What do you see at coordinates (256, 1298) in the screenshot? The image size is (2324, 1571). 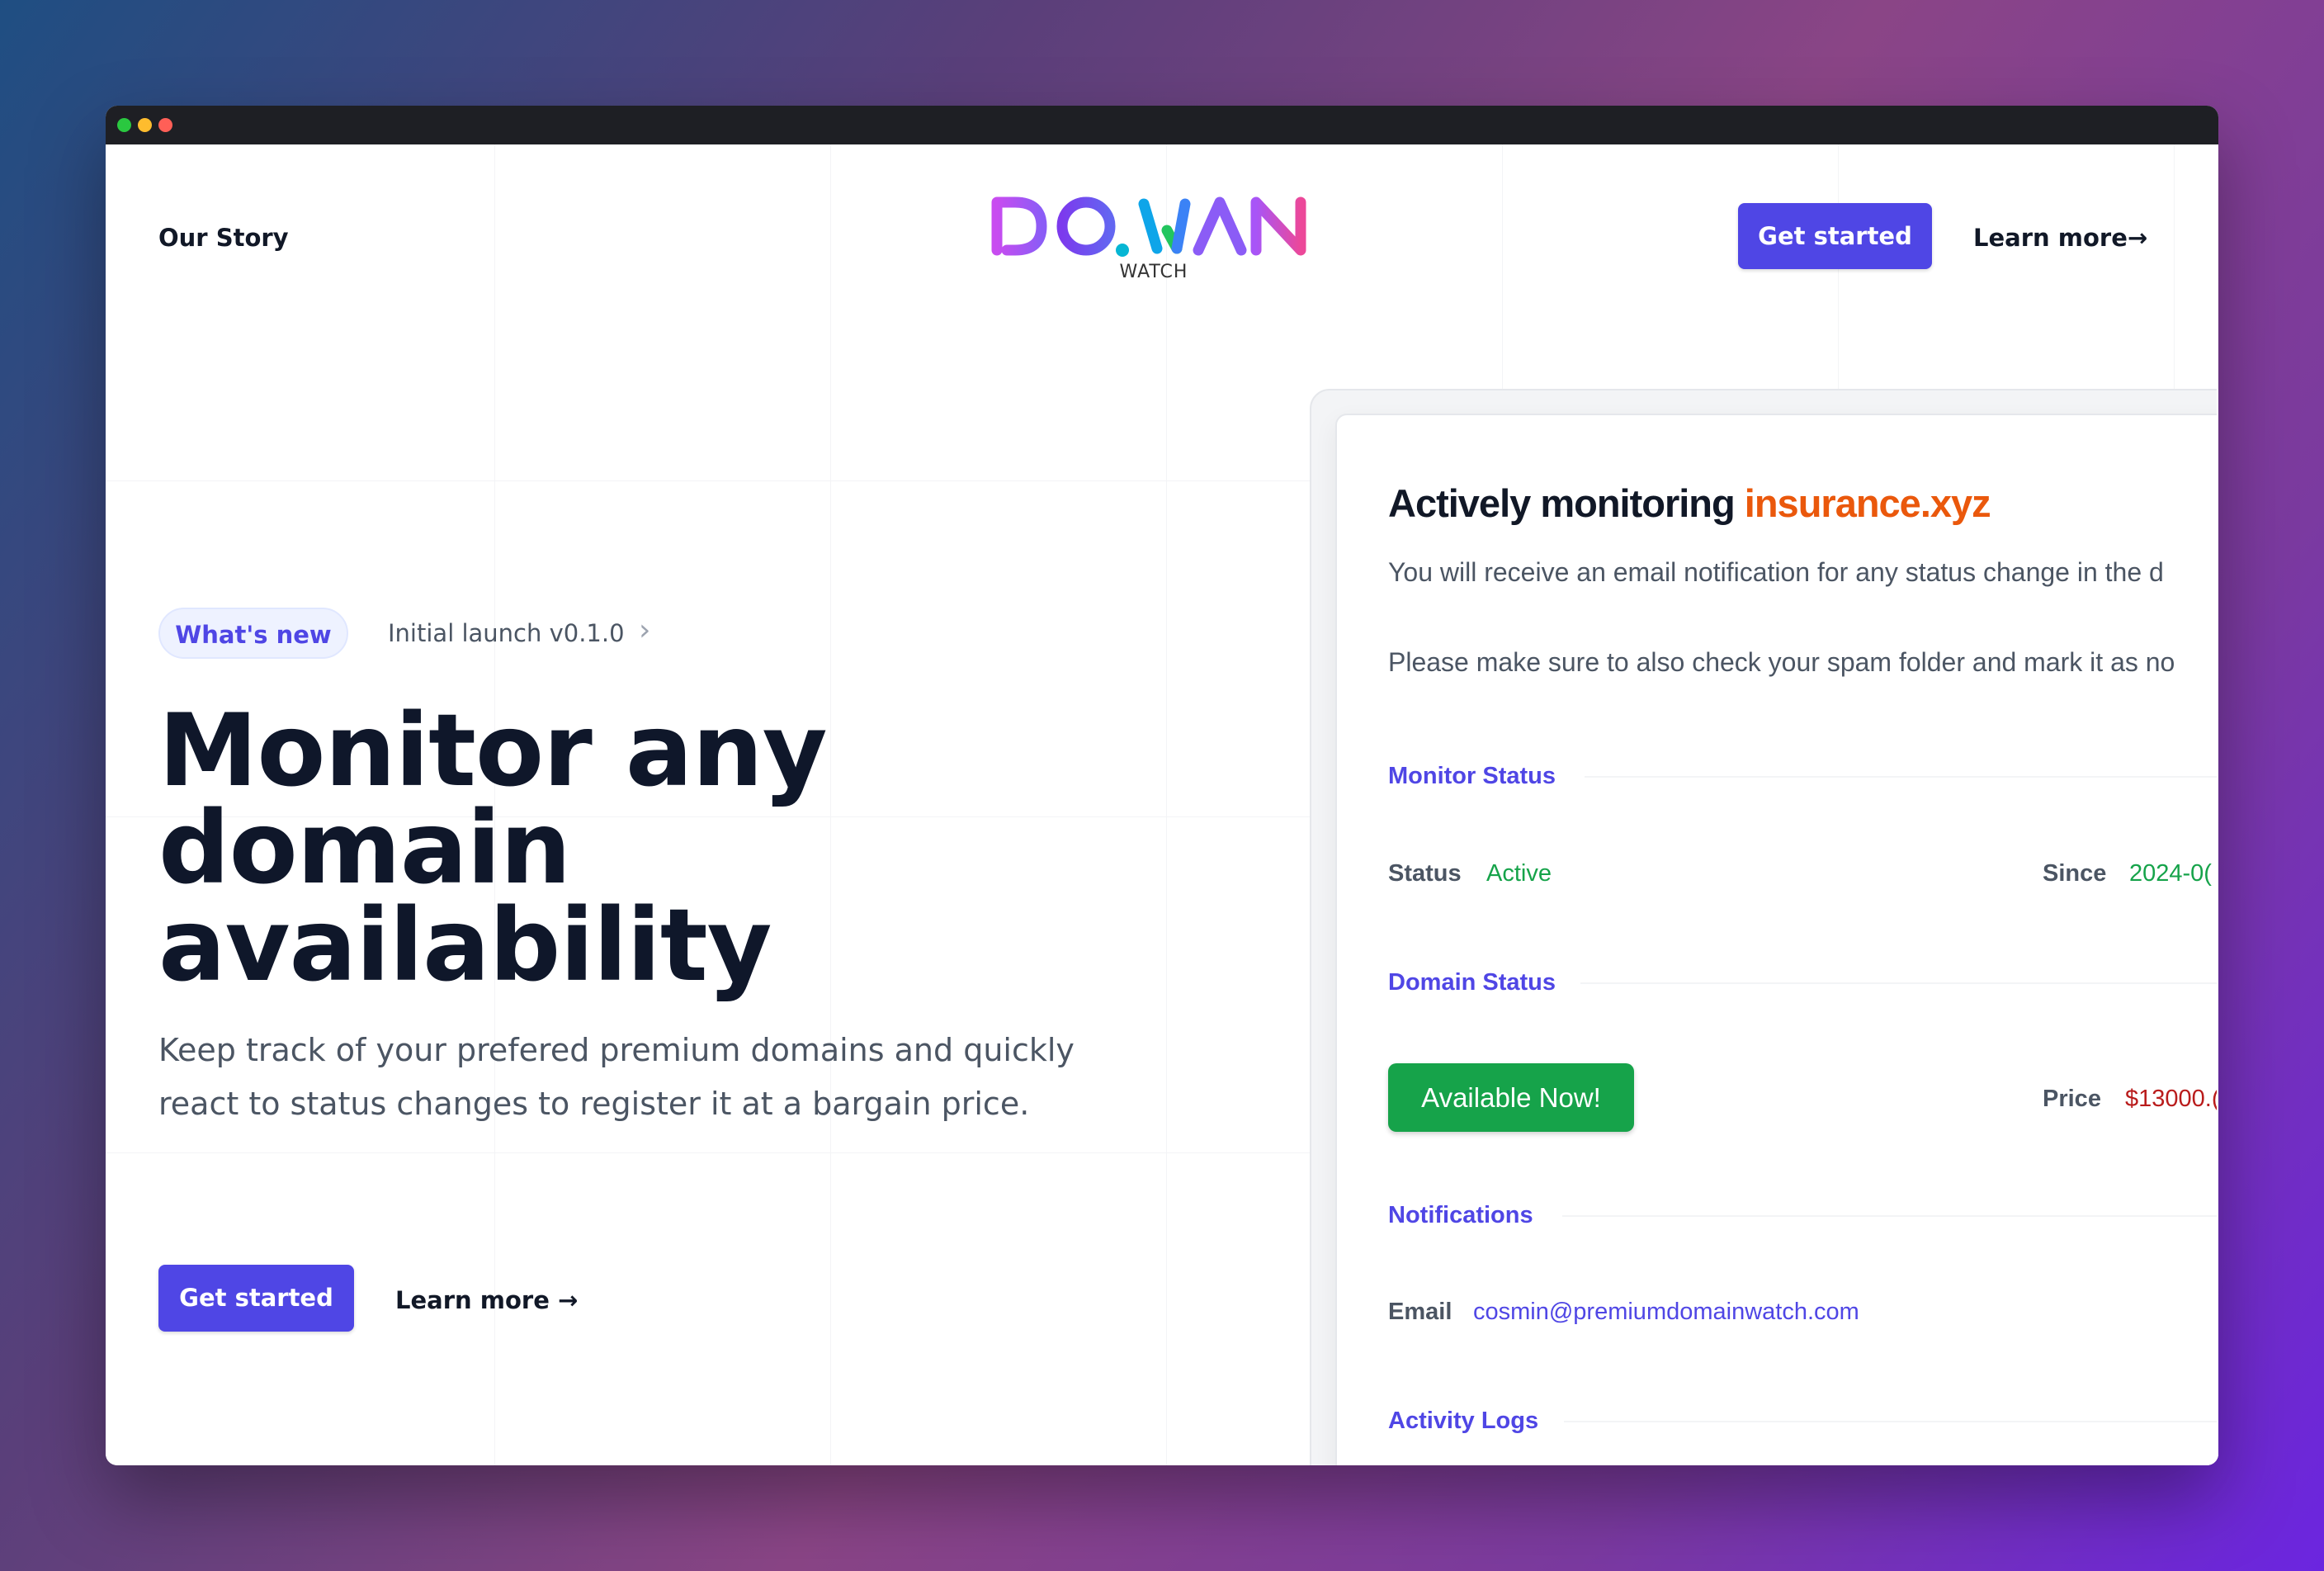 I see `hero-get-started-button: Get started` at bounding box center [256, 1298].